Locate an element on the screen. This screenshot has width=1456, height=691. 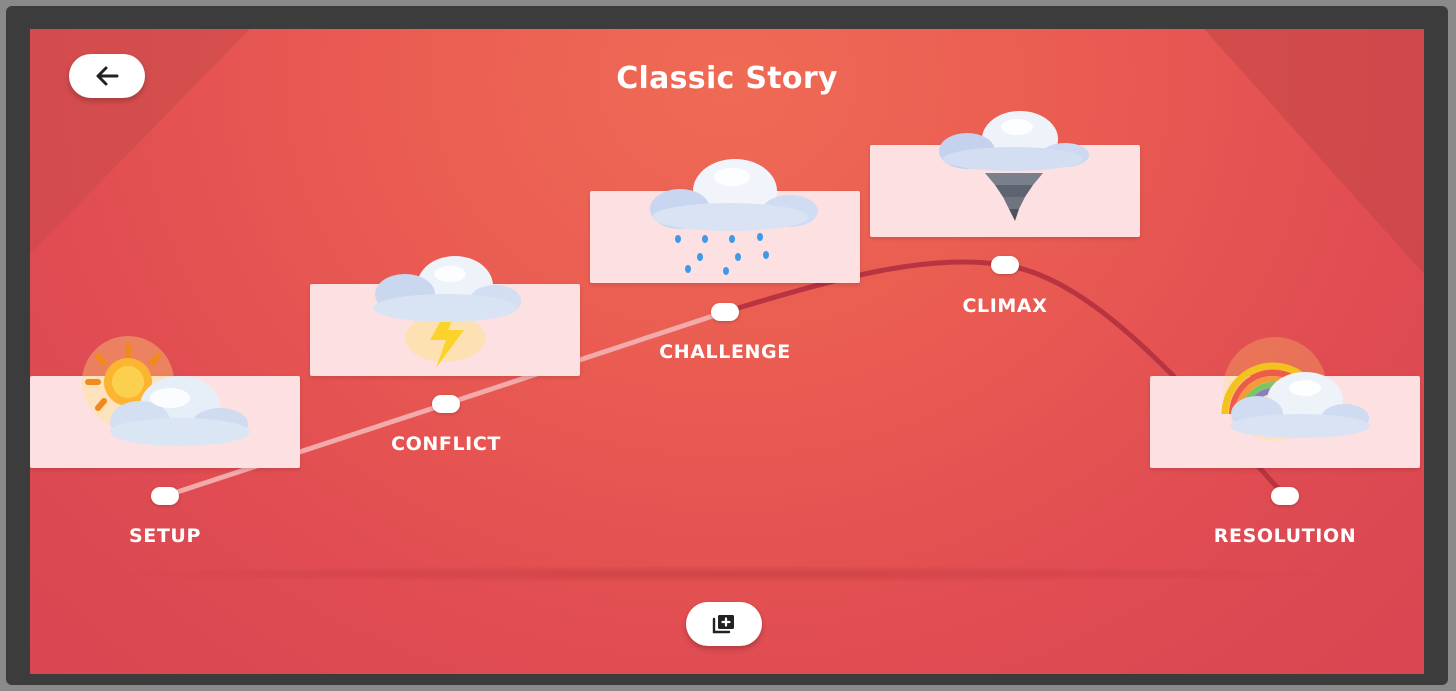
stage-card-setup is located at coordinates (165, 402).